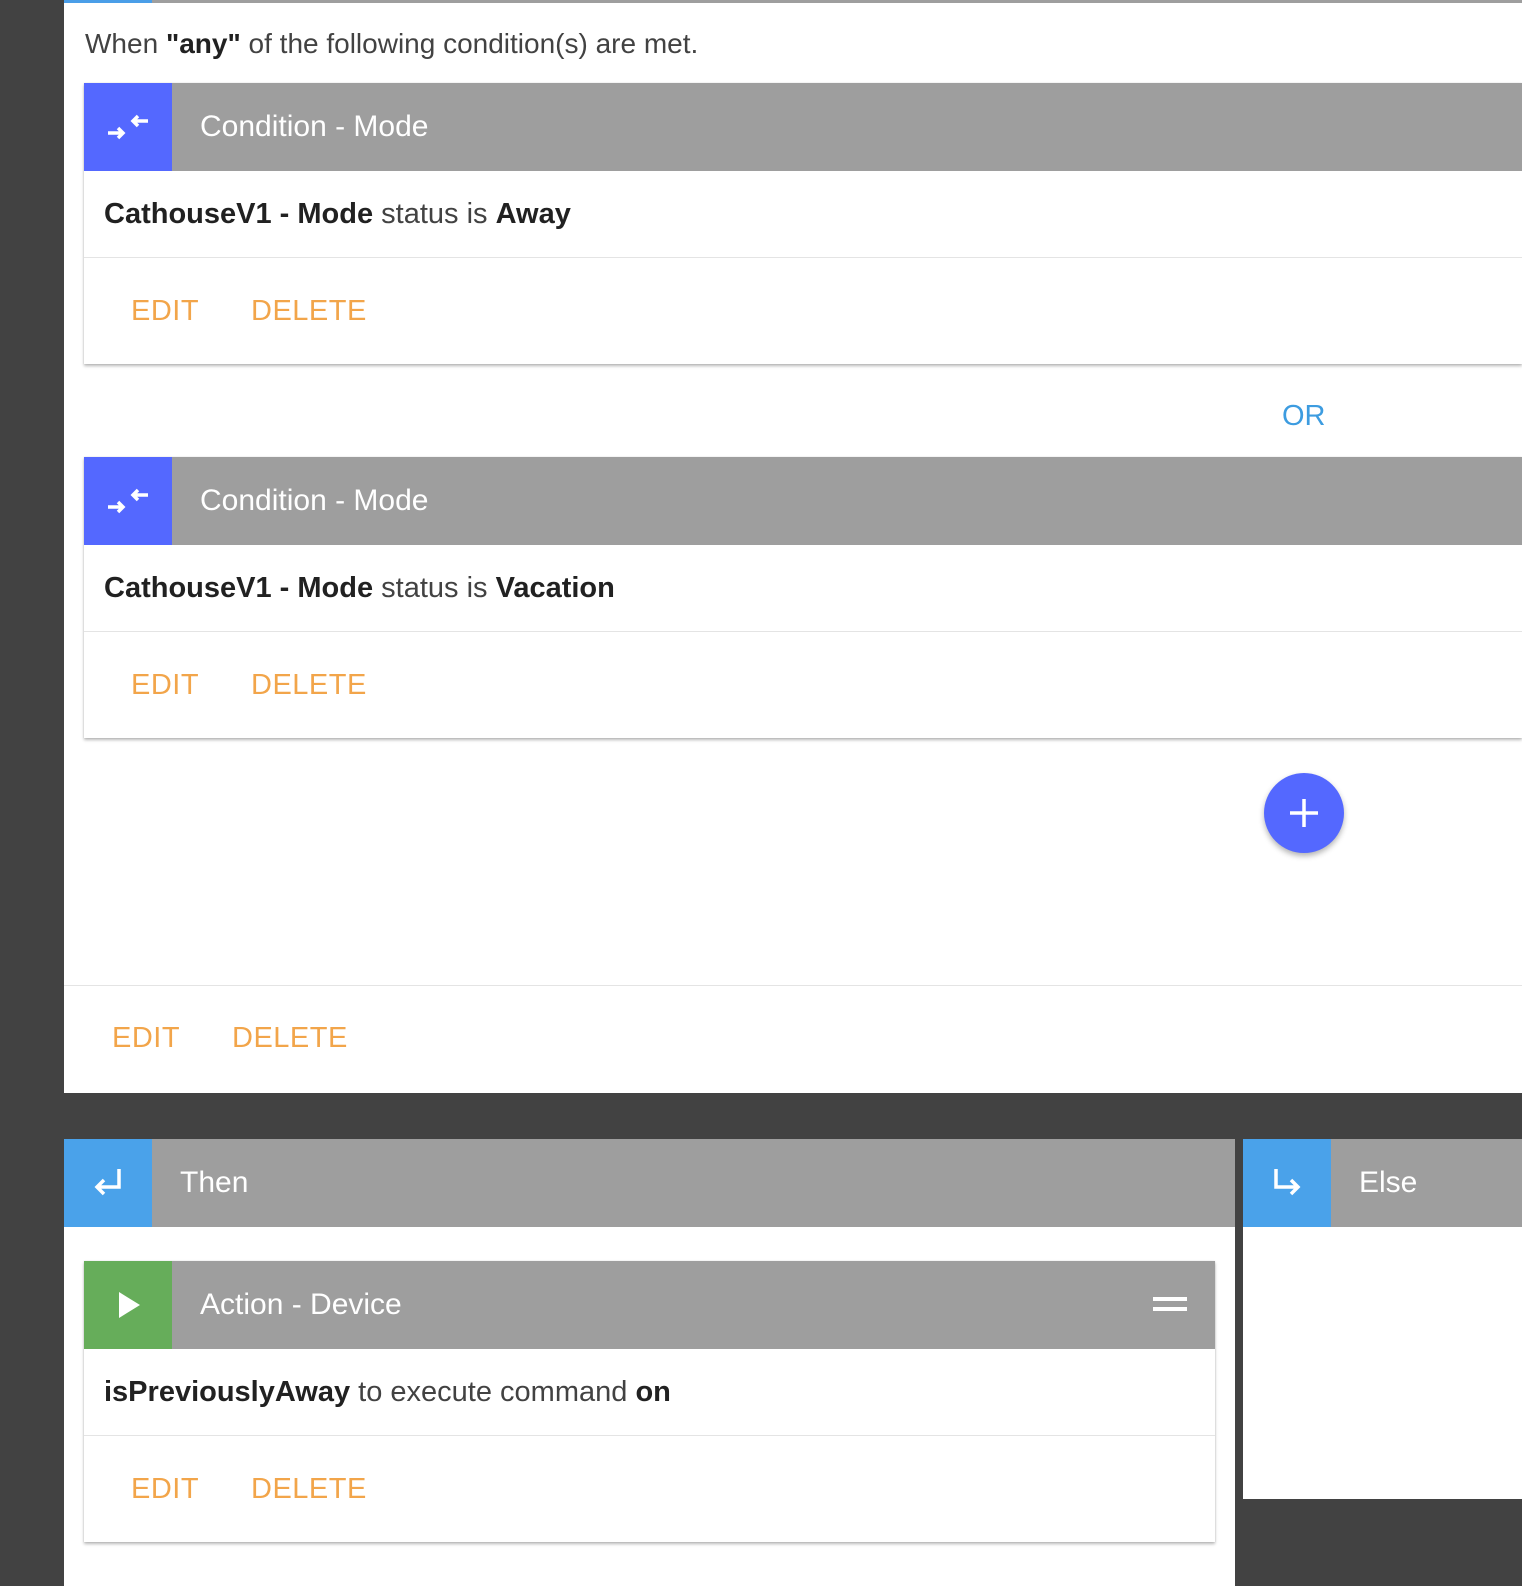 The image size is (1522, 1586). I want to click on condition-description: CathouseV1 - Mode status is Vacation, so click(359, 588).